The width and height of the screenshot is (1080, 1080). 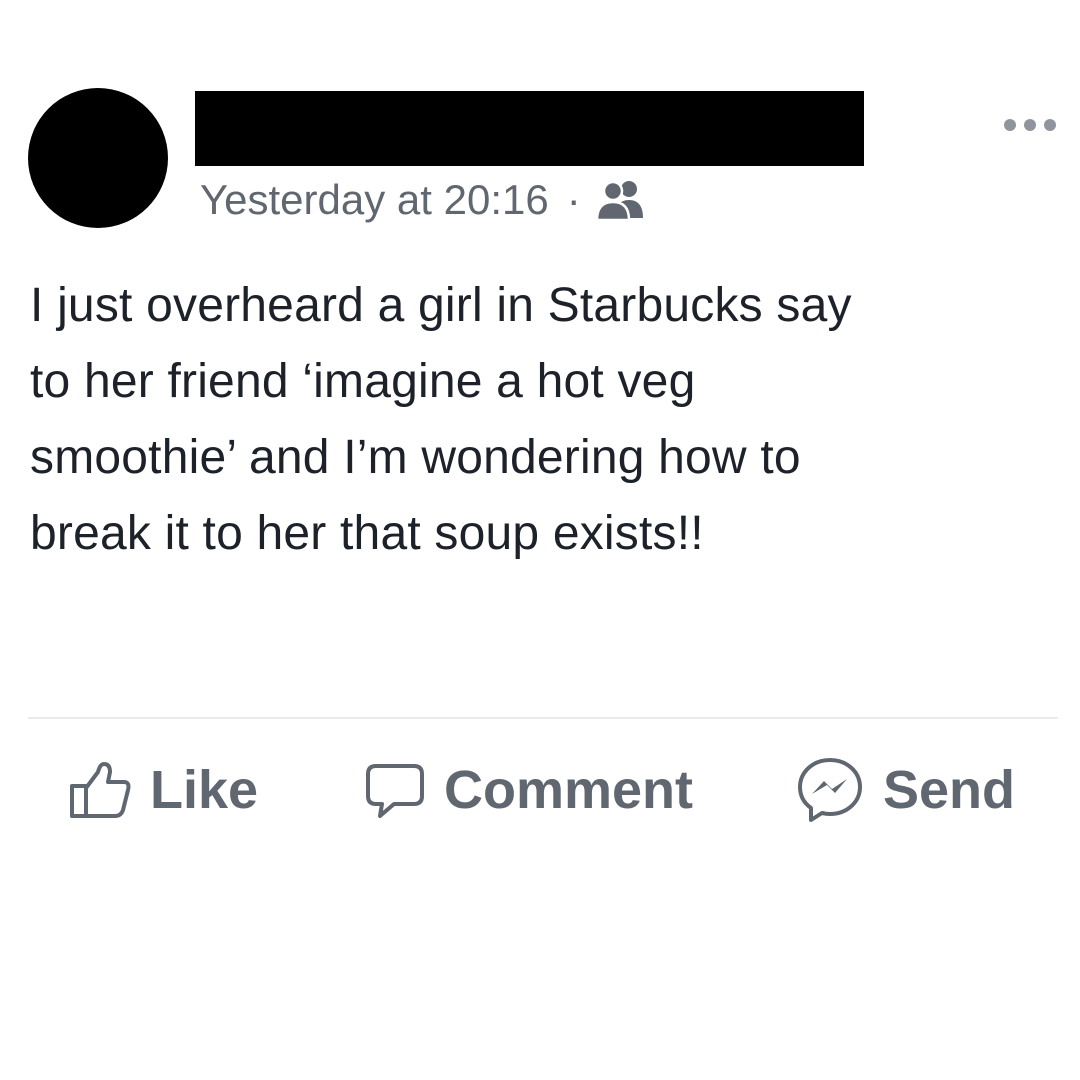 What do you see at coordinates (622, 200) in the screenshot?
I see `friends-icon` at bounding box center [622, 200].